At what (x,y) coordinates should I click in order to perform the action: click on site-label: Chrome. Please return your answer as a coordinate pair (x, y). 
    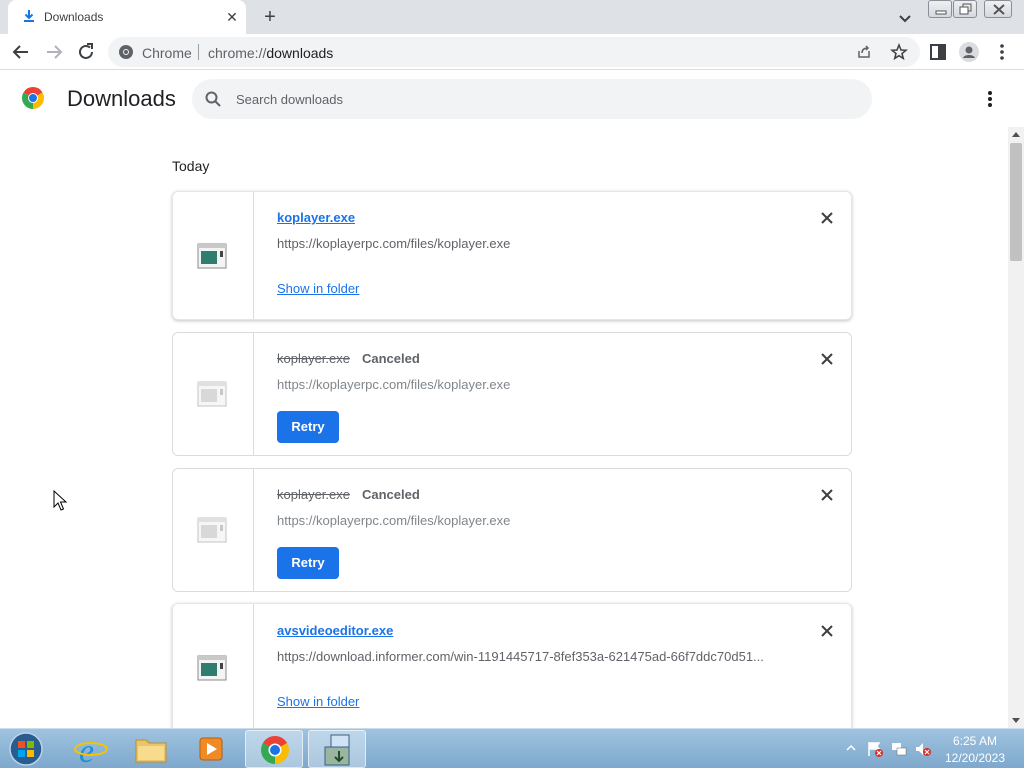
    Looking at the image, I should click on (167, 53).